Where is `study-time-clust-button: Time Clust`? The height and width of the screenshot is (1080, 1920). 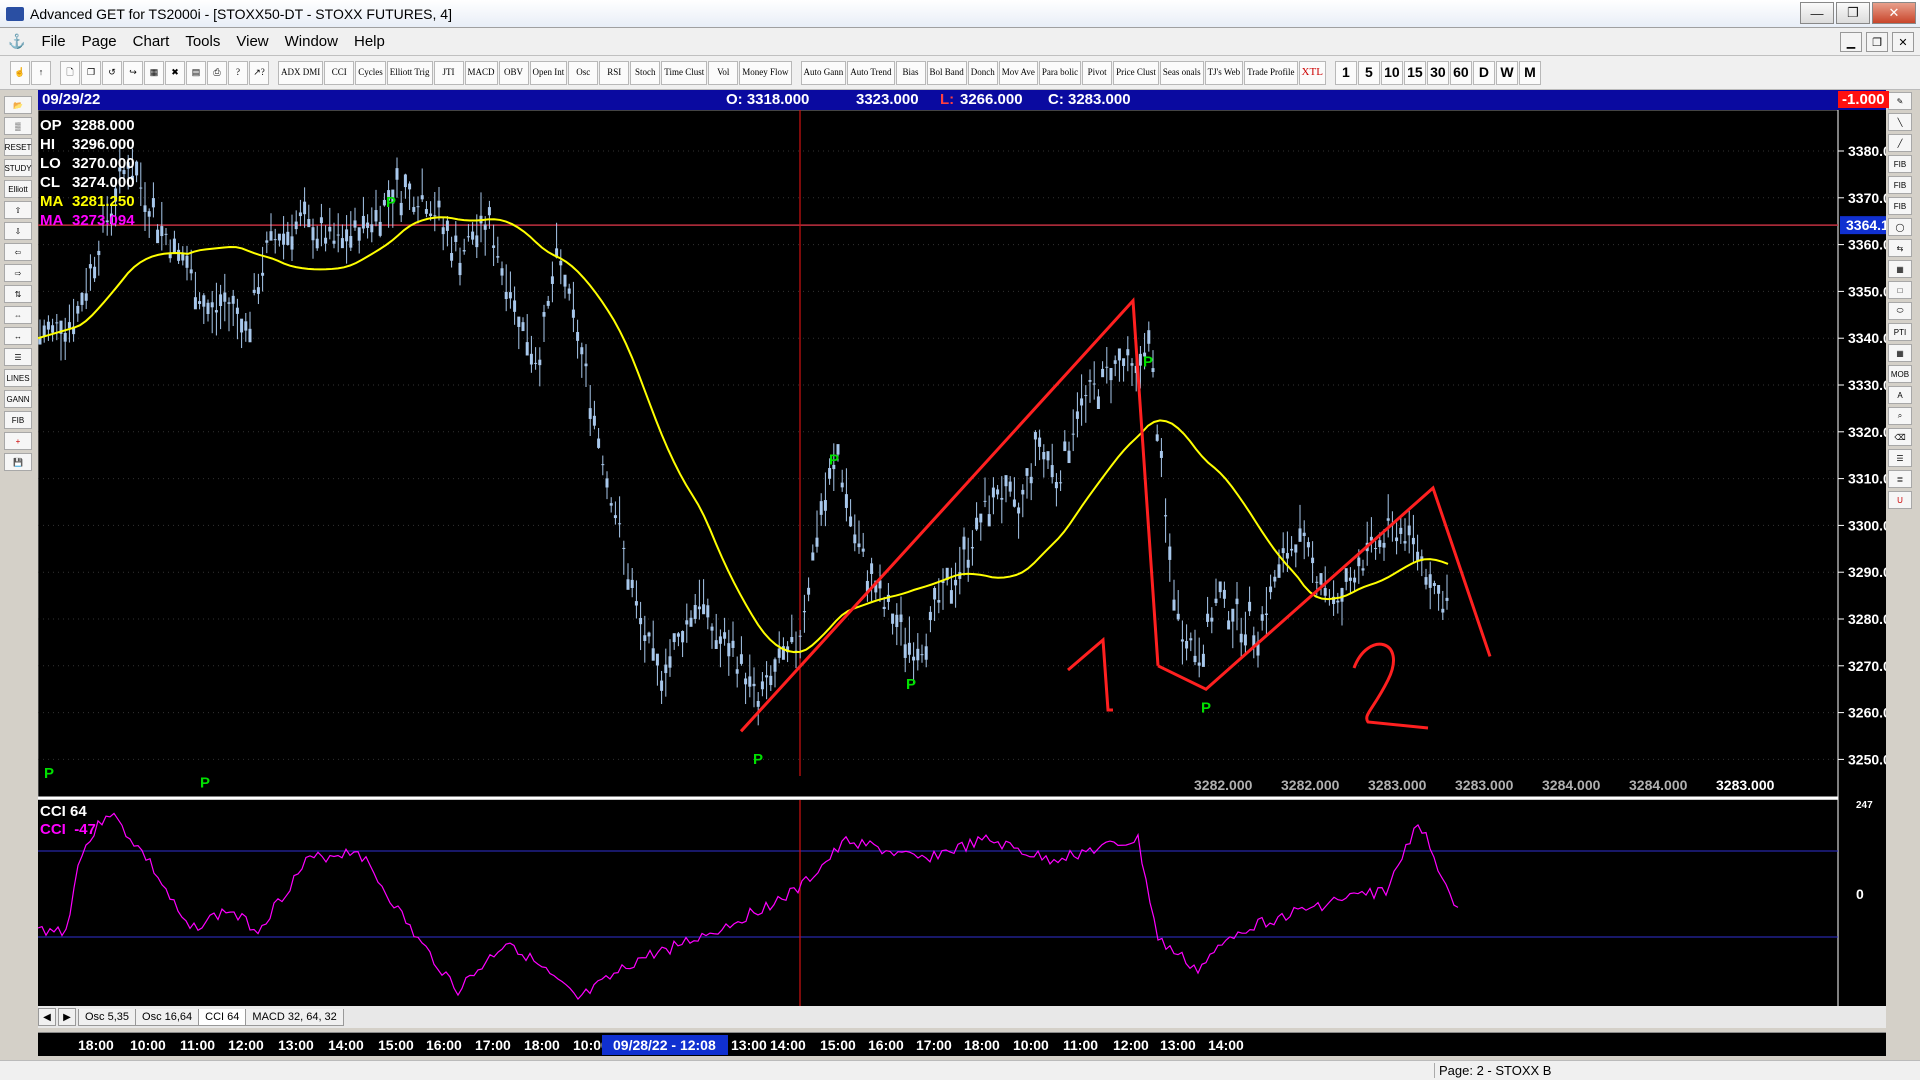
study-time-clust-button: Time Clust is located at coordinates (684, 72).